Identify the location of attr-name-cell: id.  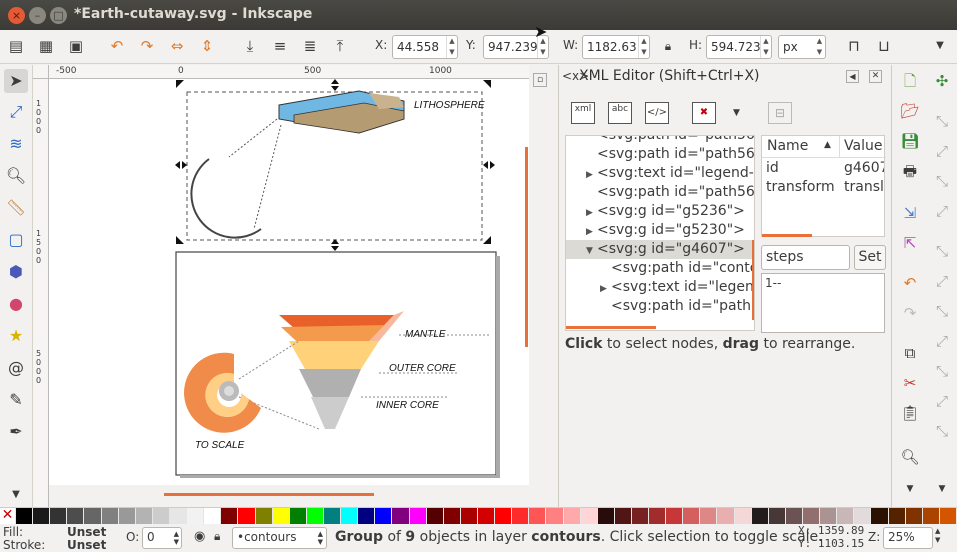
(772, 168).